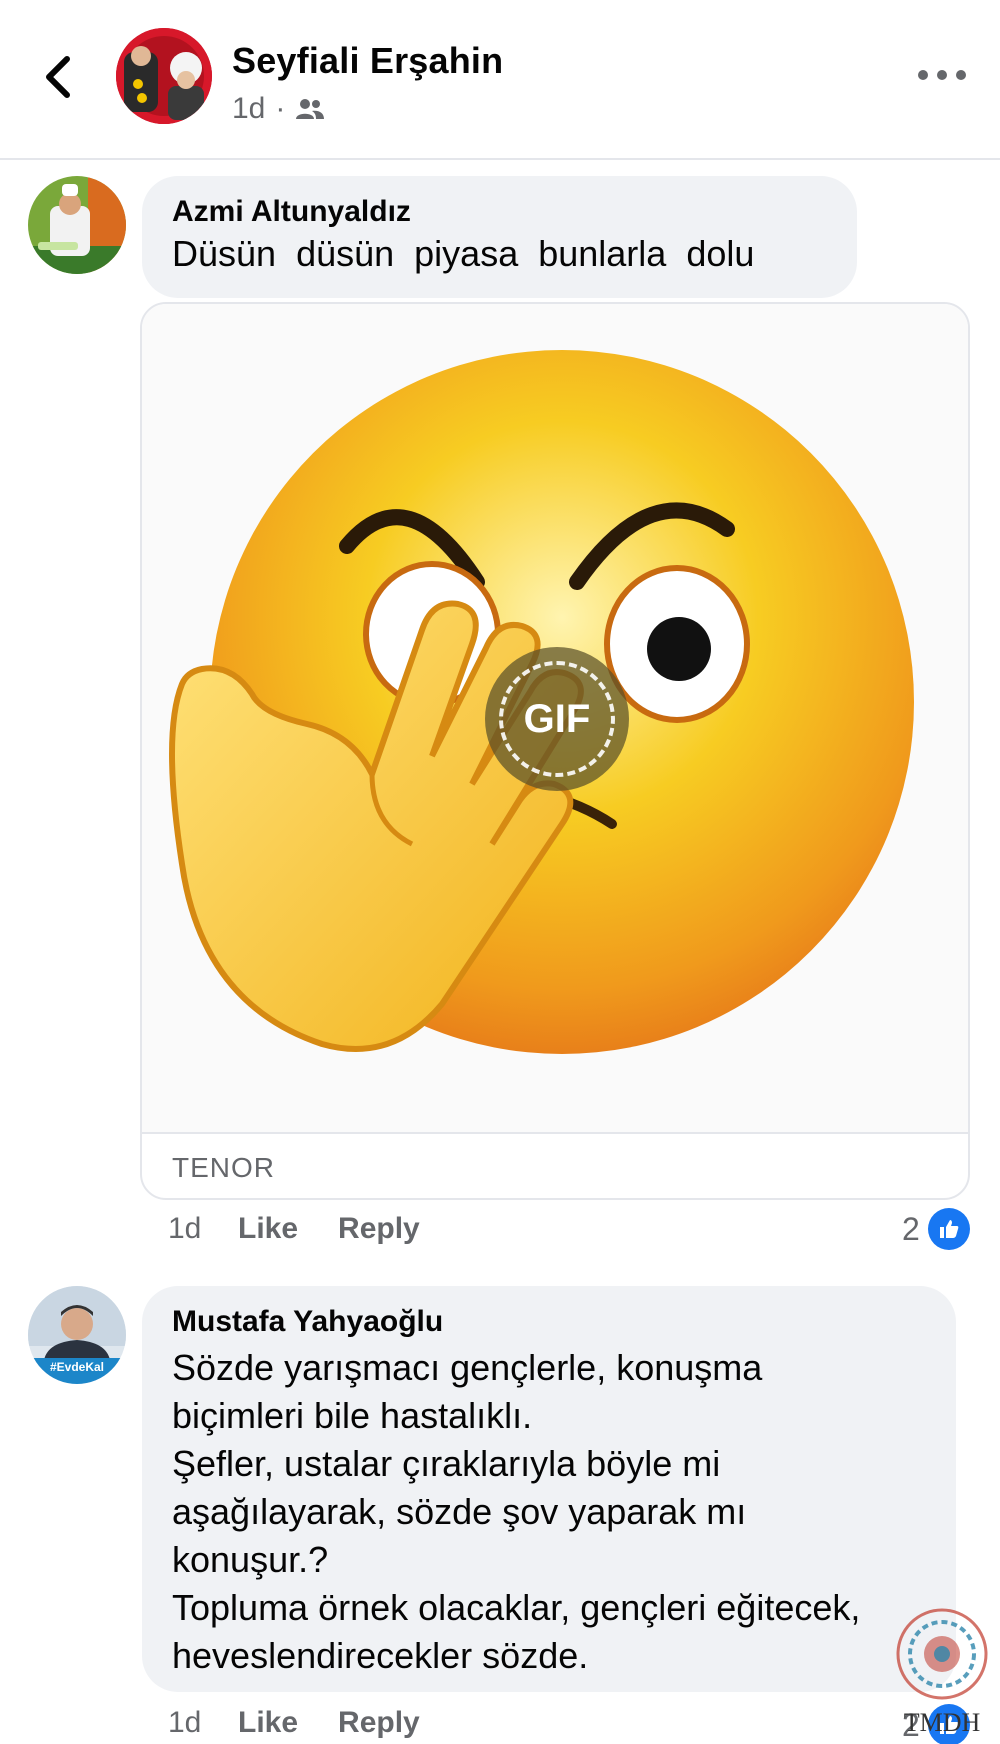 The width and height of the screenshot is (1000, 1744). I want to click on comment-text-line: Şefler, ustalar çıraklarıyla böyle mi, so click(446, 1463).